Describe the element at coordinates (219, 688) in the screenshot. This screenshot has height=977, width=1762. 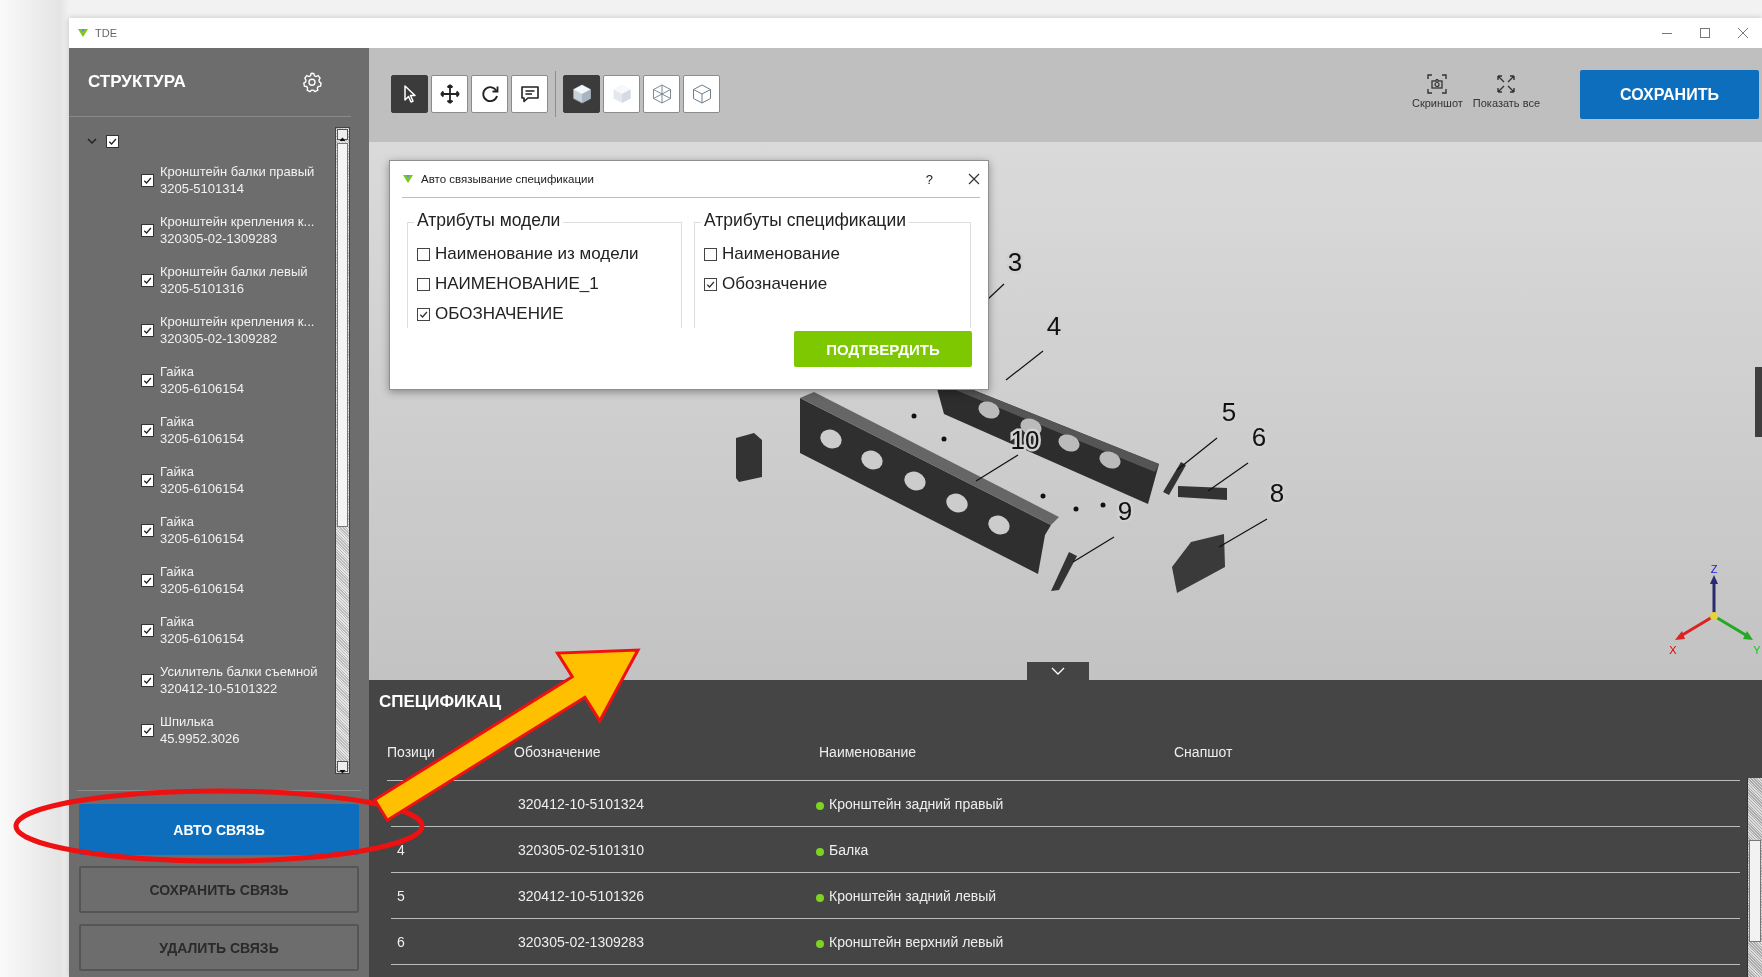
I see `tree-item-code: 320412-10-5101322` at that location.